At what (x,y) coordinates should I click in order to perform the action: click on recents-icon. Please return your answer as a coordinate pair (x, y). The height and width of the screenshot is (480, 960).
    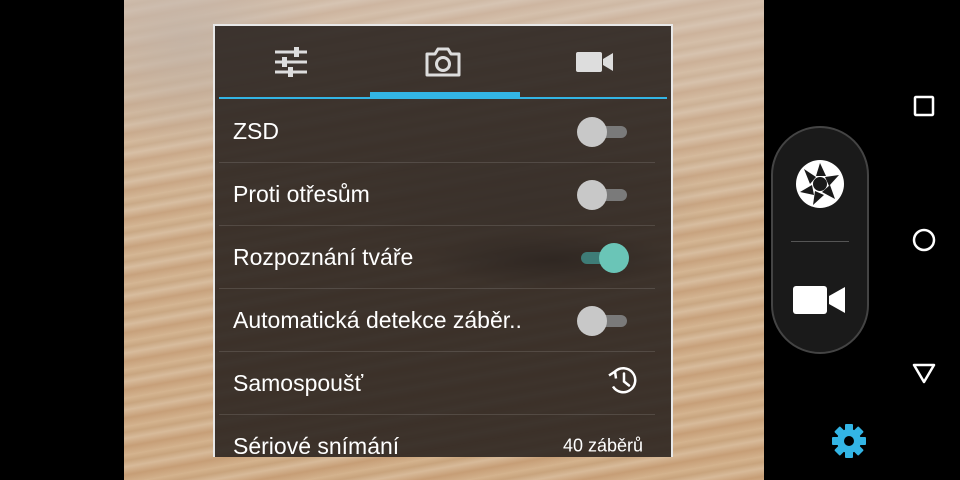
    Looking at the image, I should click on (924, 106).